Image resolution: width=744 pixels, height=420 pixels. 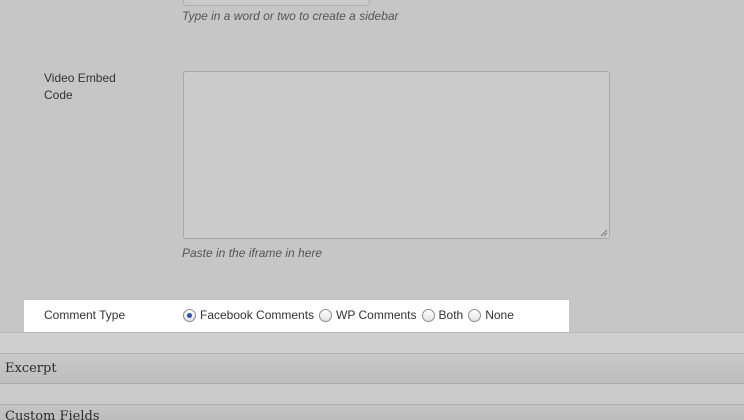 What do you see at coordinates (252, 253) in the screenshot?
I see `video-embed-hint: Paste in the iframe in here` at bounding box center [252, 253].